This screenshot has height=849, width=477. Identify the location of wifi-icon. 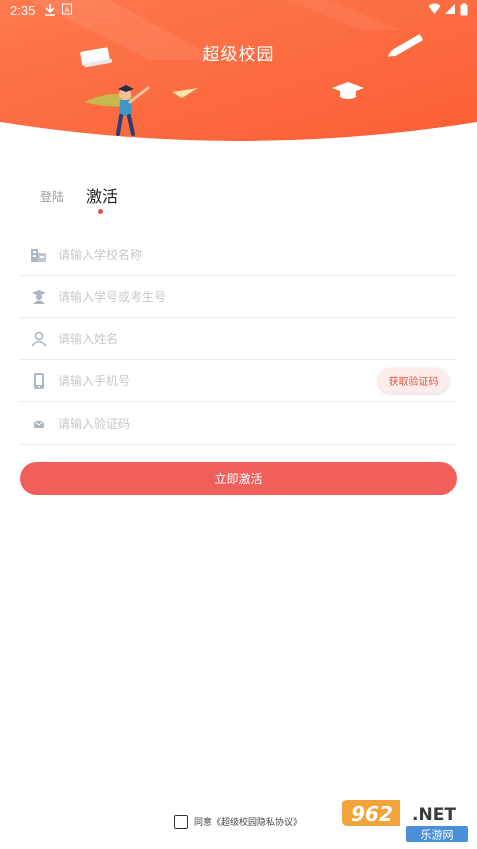
(434, 10).